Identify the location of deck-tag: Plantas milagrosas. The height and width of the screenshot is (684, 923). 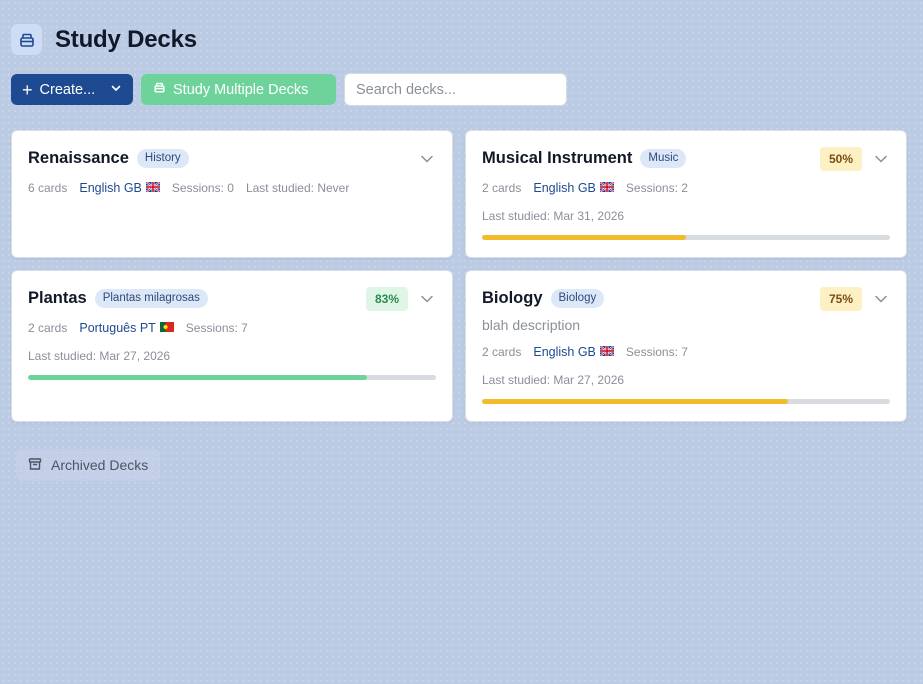
(151, 298).